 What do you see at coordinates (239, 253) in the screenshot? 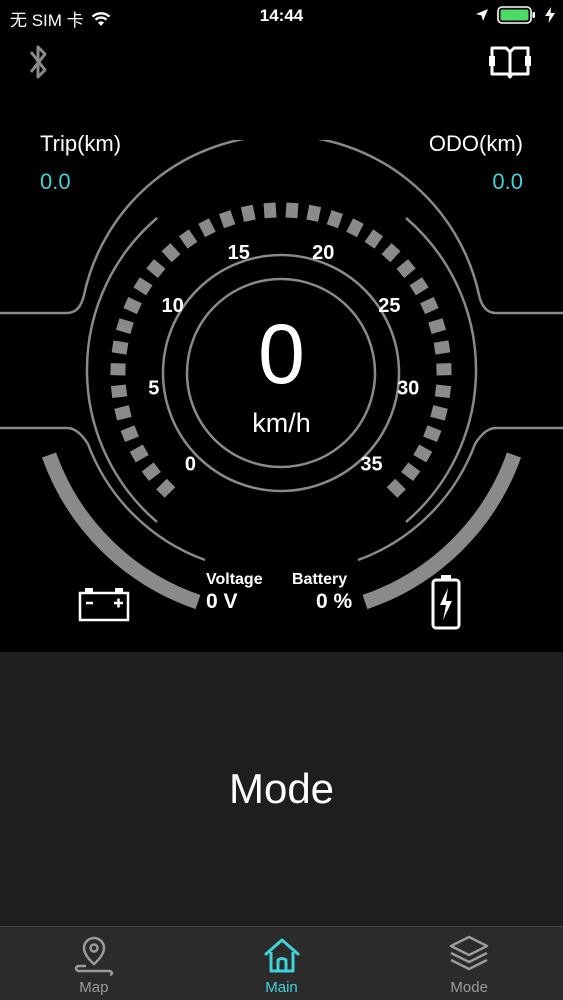
I see `gauge-tick-label: 15` at bounding box center [239, 253].